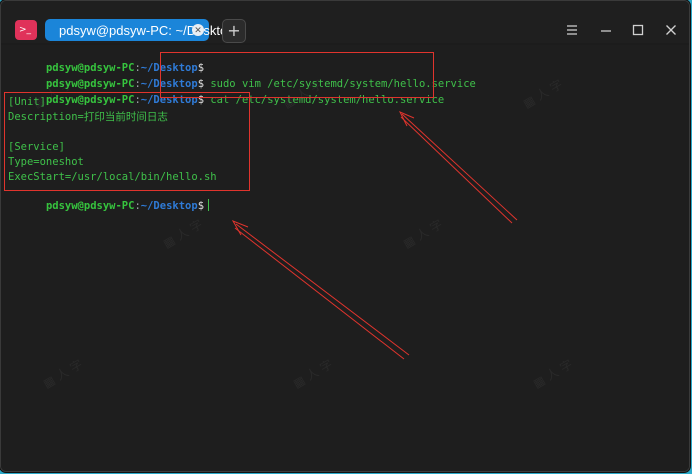  What do you see at coordinates (201, 206) in the screenshot?
I see `prompt-dollar: $` at bounding box center [201, 206].